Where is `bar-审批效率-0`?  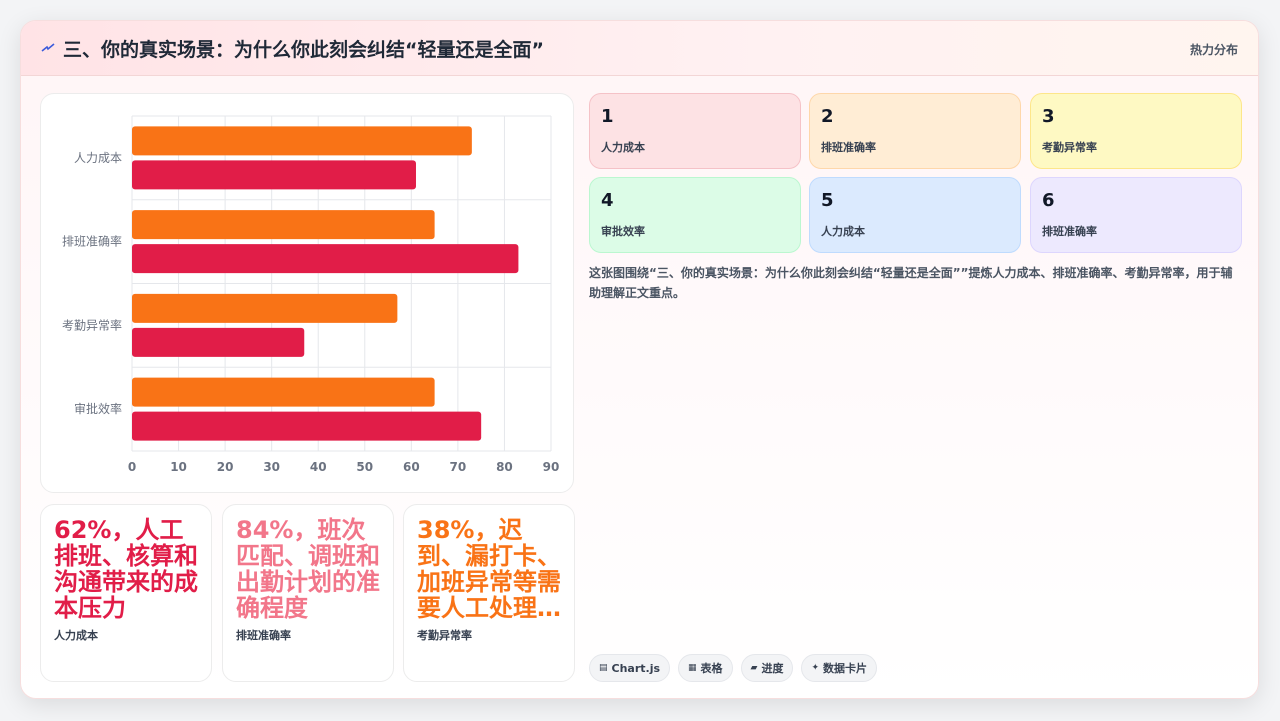 bar-审批效率-0 is located at coordinates (283, 392).